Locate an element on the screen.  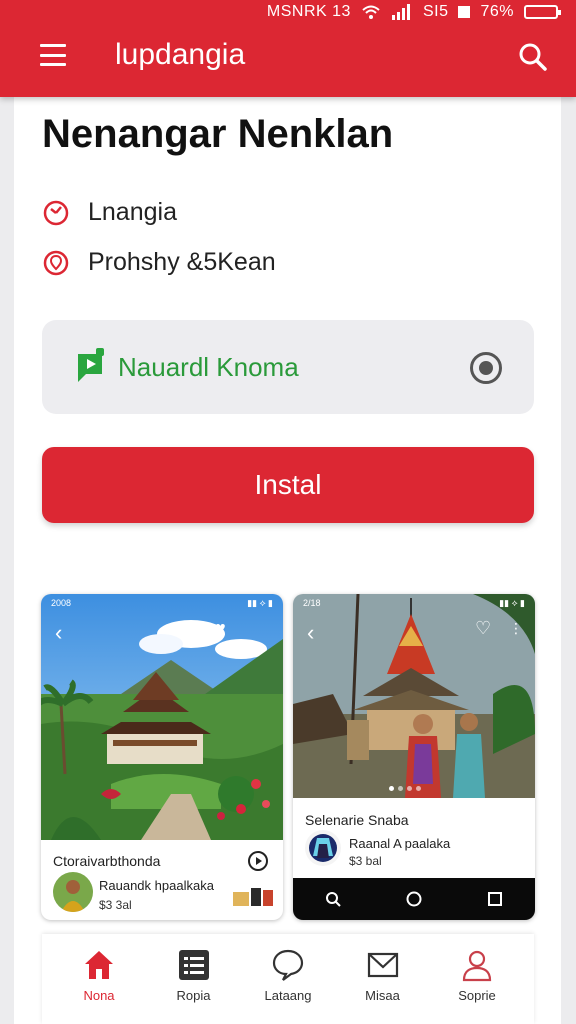
status-carrier: MSNRK 13 is located at coordinates (308, 11).